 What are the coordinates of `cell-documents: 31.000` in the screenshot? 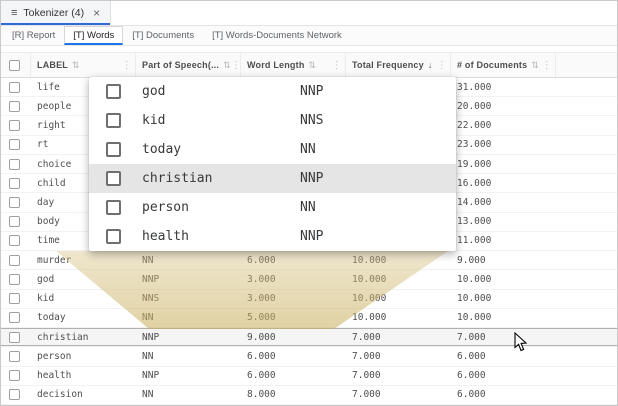 It's located at (474, 87).